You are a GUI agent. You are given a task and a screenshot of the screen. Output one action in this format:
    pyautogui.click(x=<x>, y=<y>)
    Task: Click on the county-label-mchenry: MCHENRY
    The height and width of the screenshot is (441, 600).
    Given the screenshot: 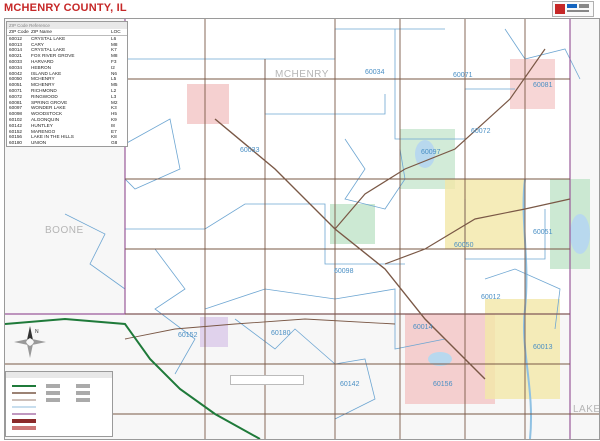 What is the action you would take?
    pyautogui.click(x=302, y=74)
    